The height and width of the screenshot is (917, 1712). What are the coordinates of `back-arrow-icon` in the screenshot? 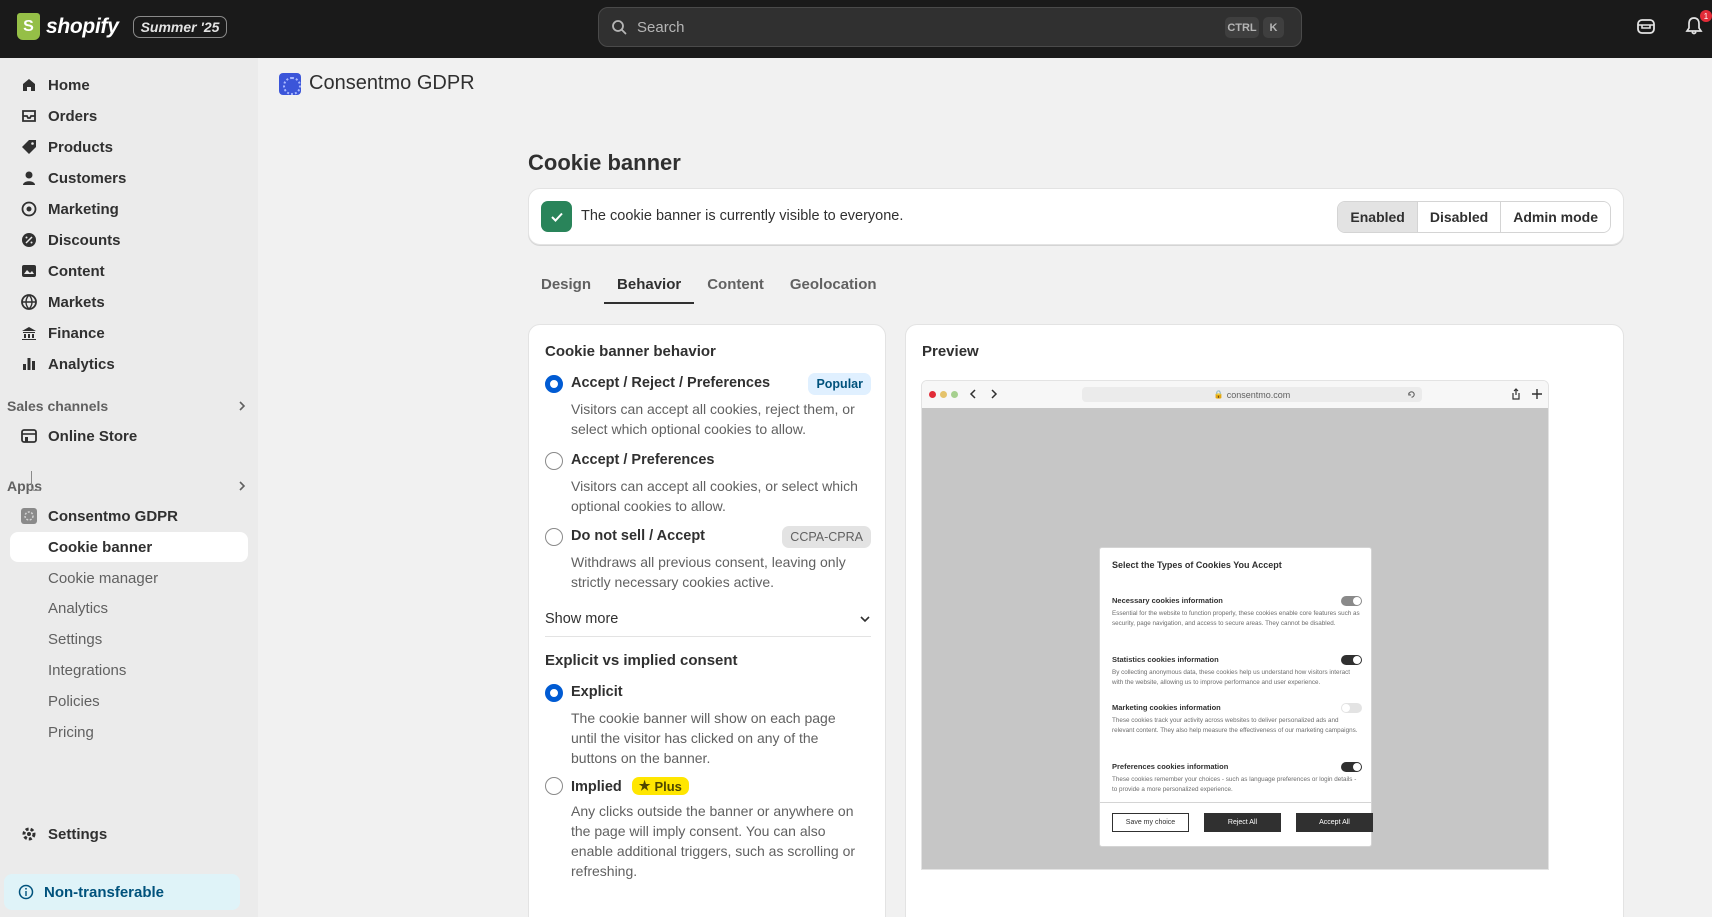 It's located at (972, 394).